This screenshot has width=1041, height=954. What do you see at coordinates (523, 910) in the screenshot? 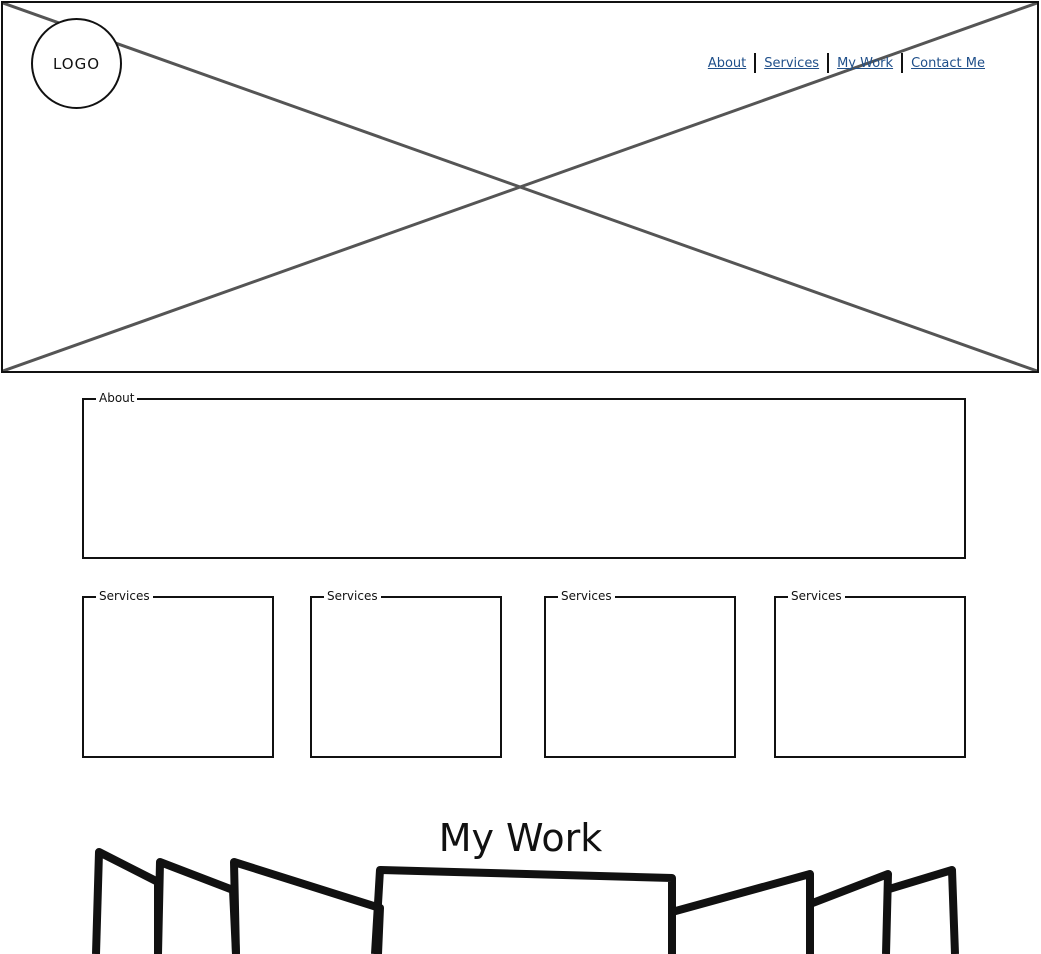
I see `cover-flow-item-featured` at bounding box center [523, 910].